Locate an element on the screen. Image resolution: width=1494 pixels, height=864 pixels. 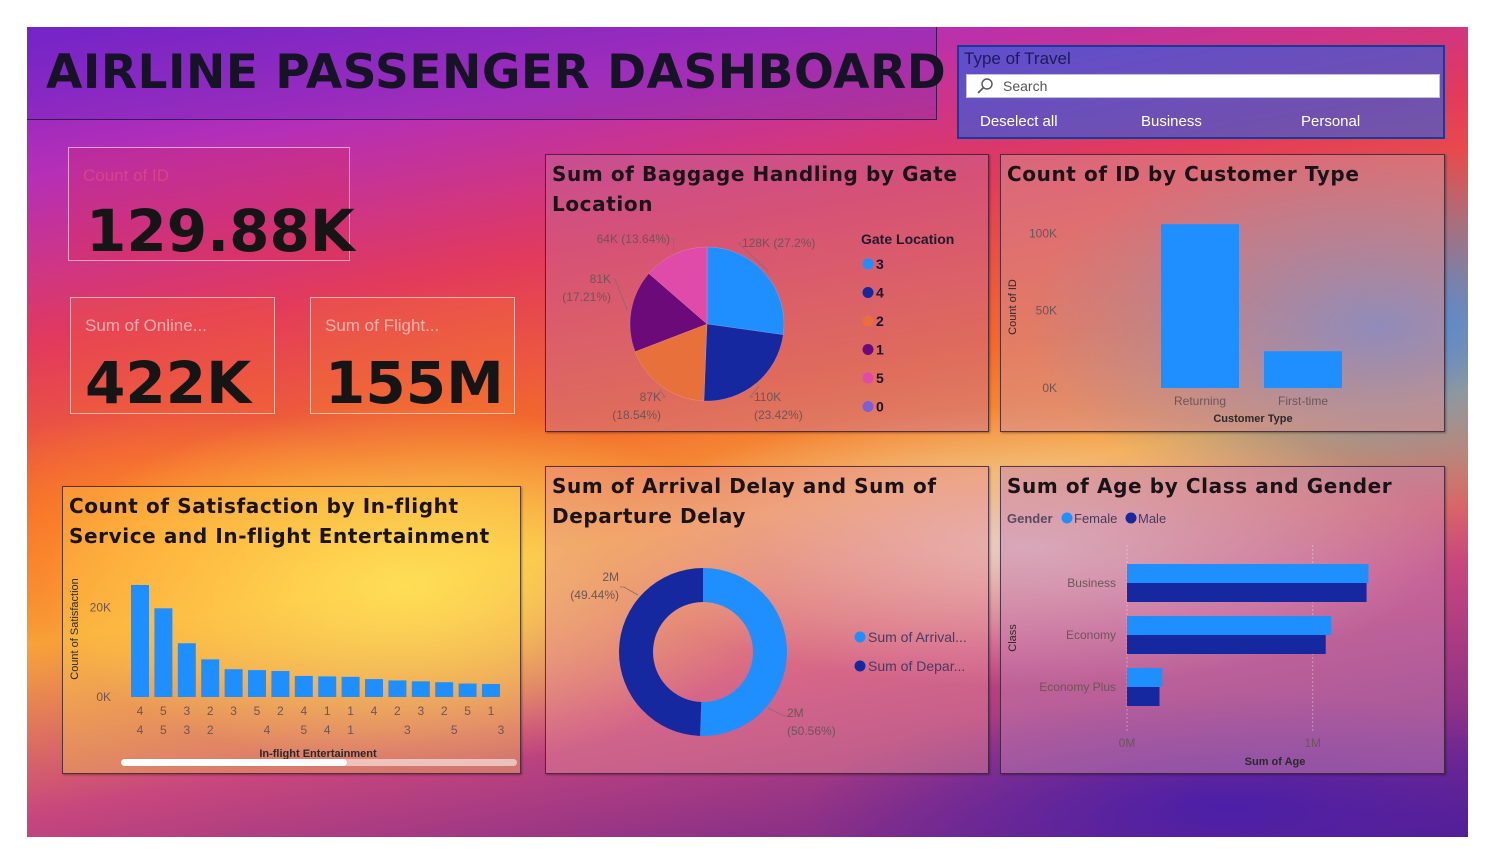
y-tick-label: 100K is located at coordinates (1043, 233).